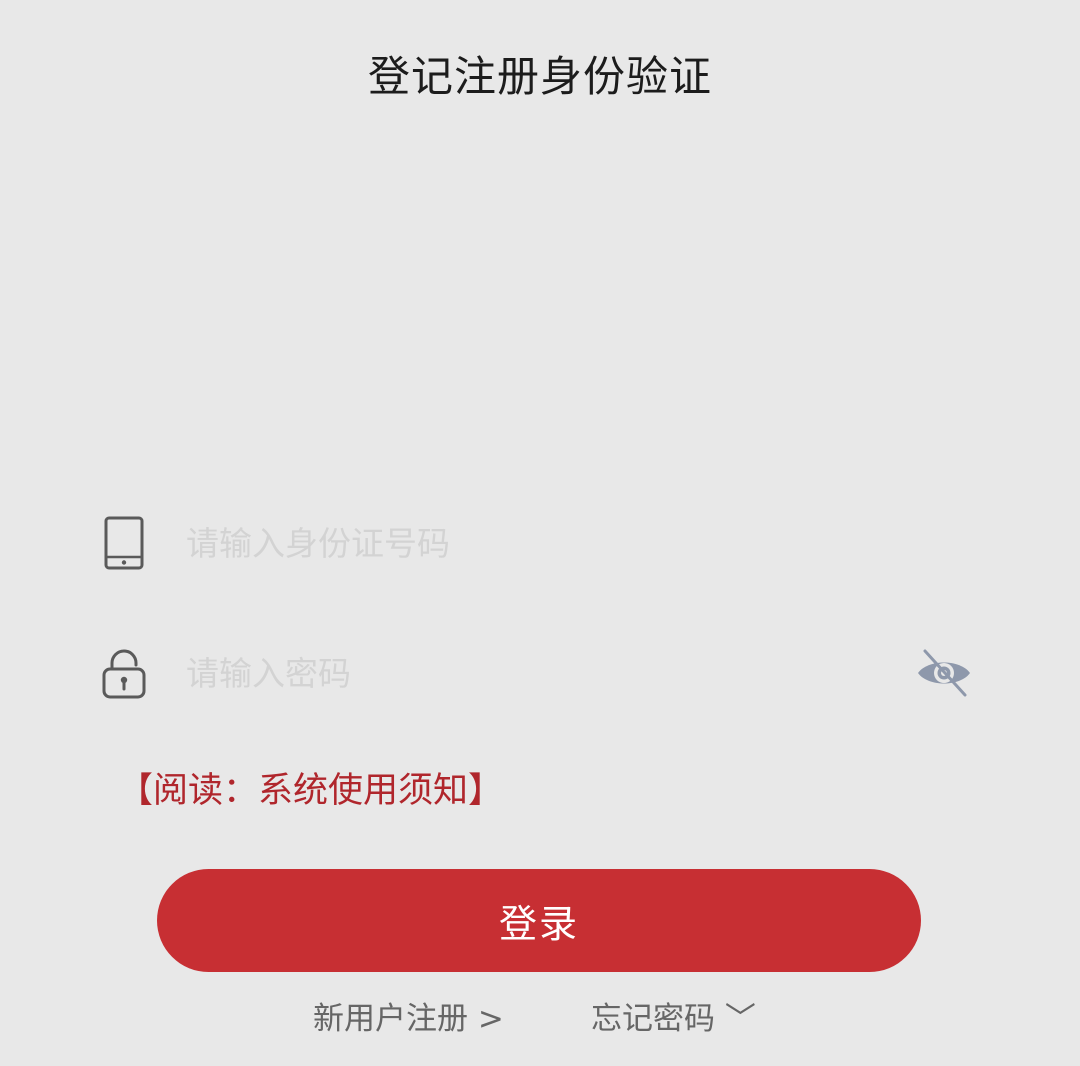 Image resolution: width=1080 pixels, height=1066 pixels. What do you see at coordinates (124, 673) in the screenshot?
I see `unlock-icon` at bounding box center [124, 673].